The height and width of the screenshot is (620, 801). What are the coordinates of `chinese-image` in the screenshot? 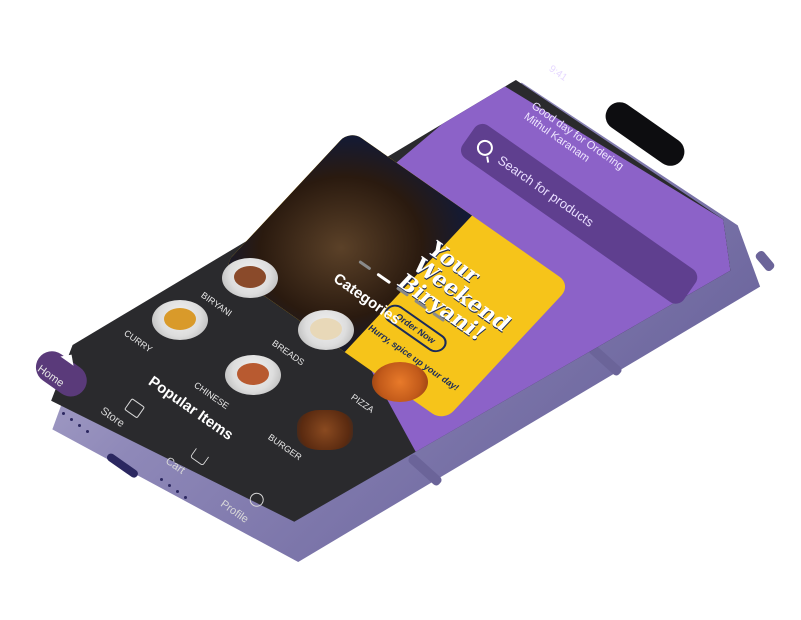 It's located at (253, 375).